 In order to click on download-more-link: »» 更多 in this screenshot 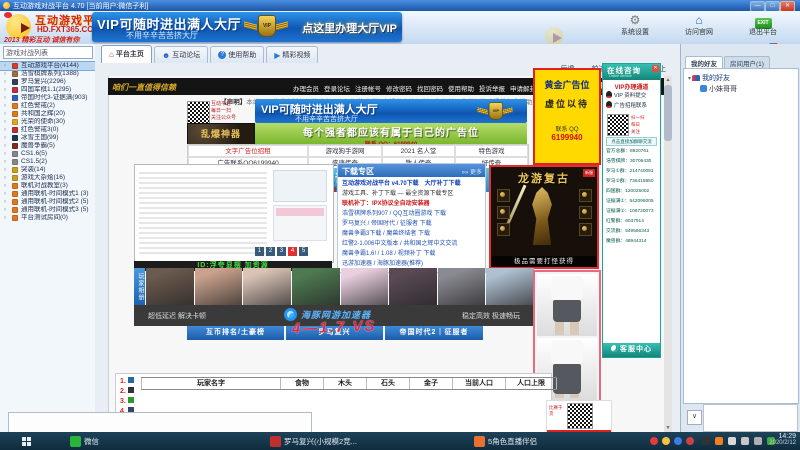, I will do `click(472, 171)`.